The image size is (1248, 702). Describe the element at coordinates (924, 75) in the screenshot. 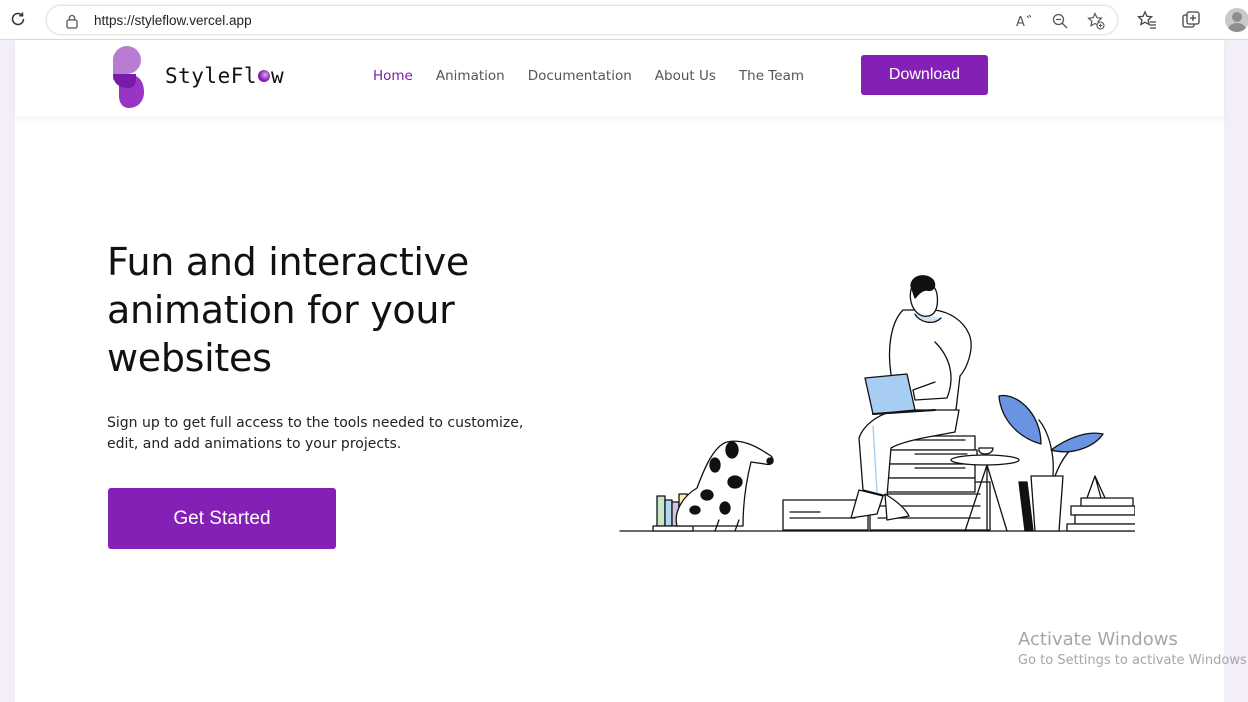

I see `download-button: Download` at that location.